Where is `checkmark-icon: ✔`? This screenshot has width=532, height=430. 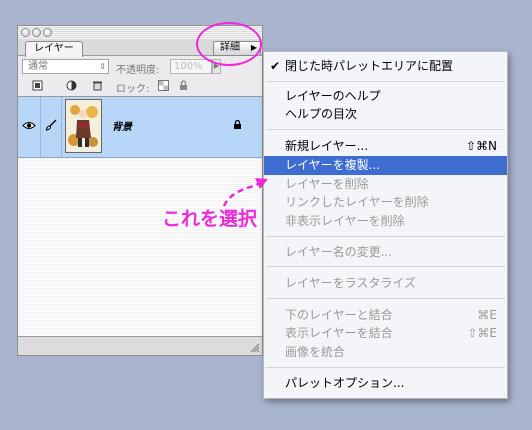 checkmark-icon: ✔ is located at coordinates (275, 66).